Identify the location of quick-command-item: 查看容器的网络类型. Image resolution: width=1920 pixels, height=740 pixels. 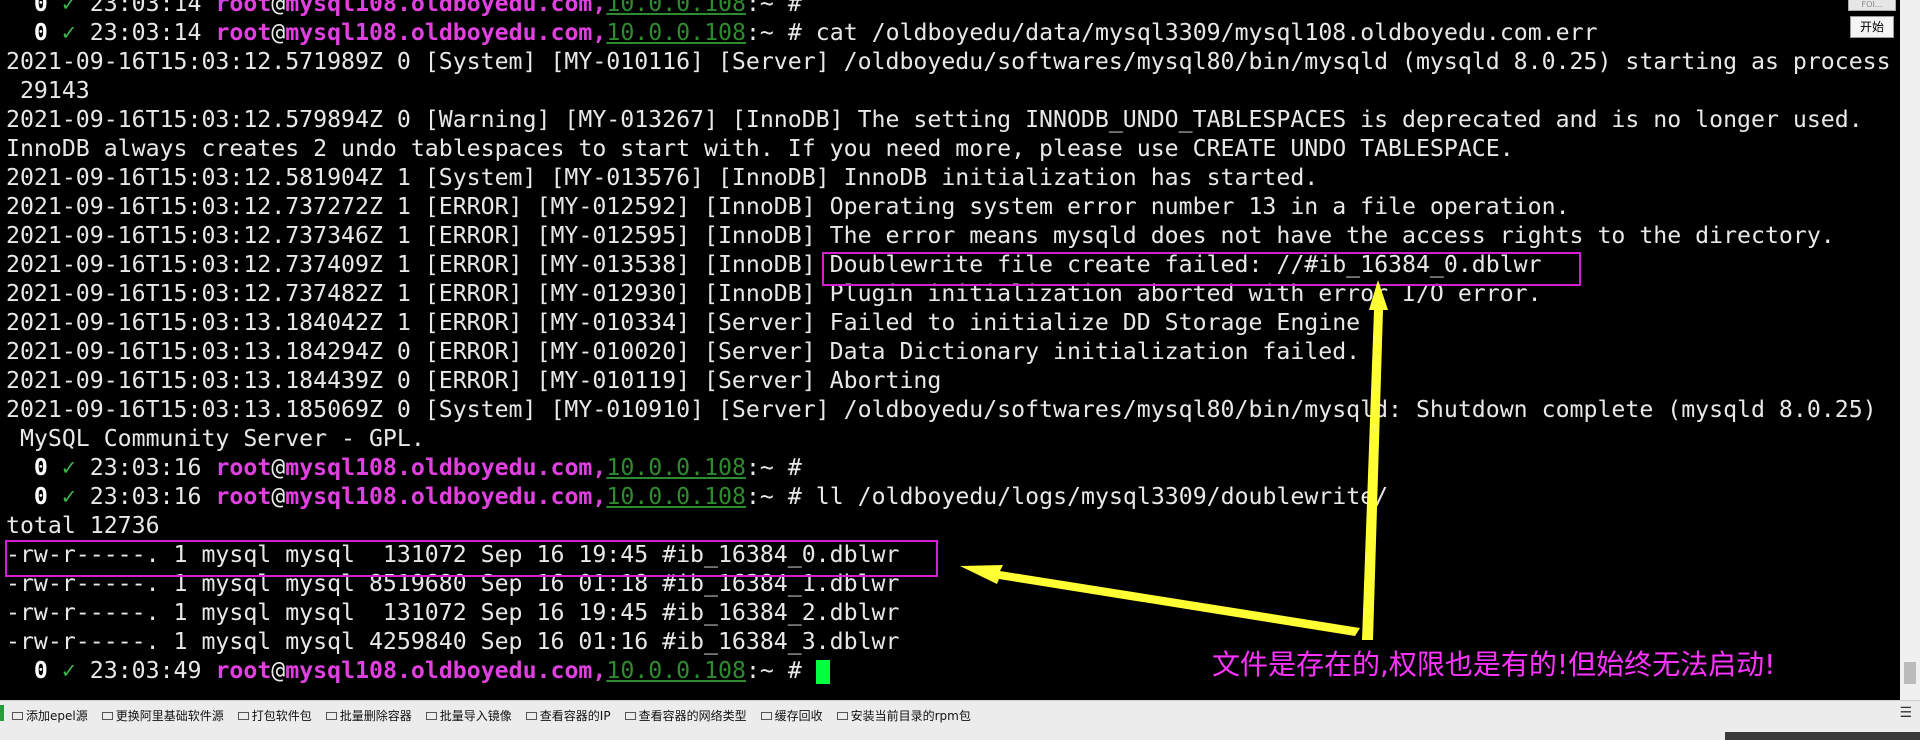
(685, 715).